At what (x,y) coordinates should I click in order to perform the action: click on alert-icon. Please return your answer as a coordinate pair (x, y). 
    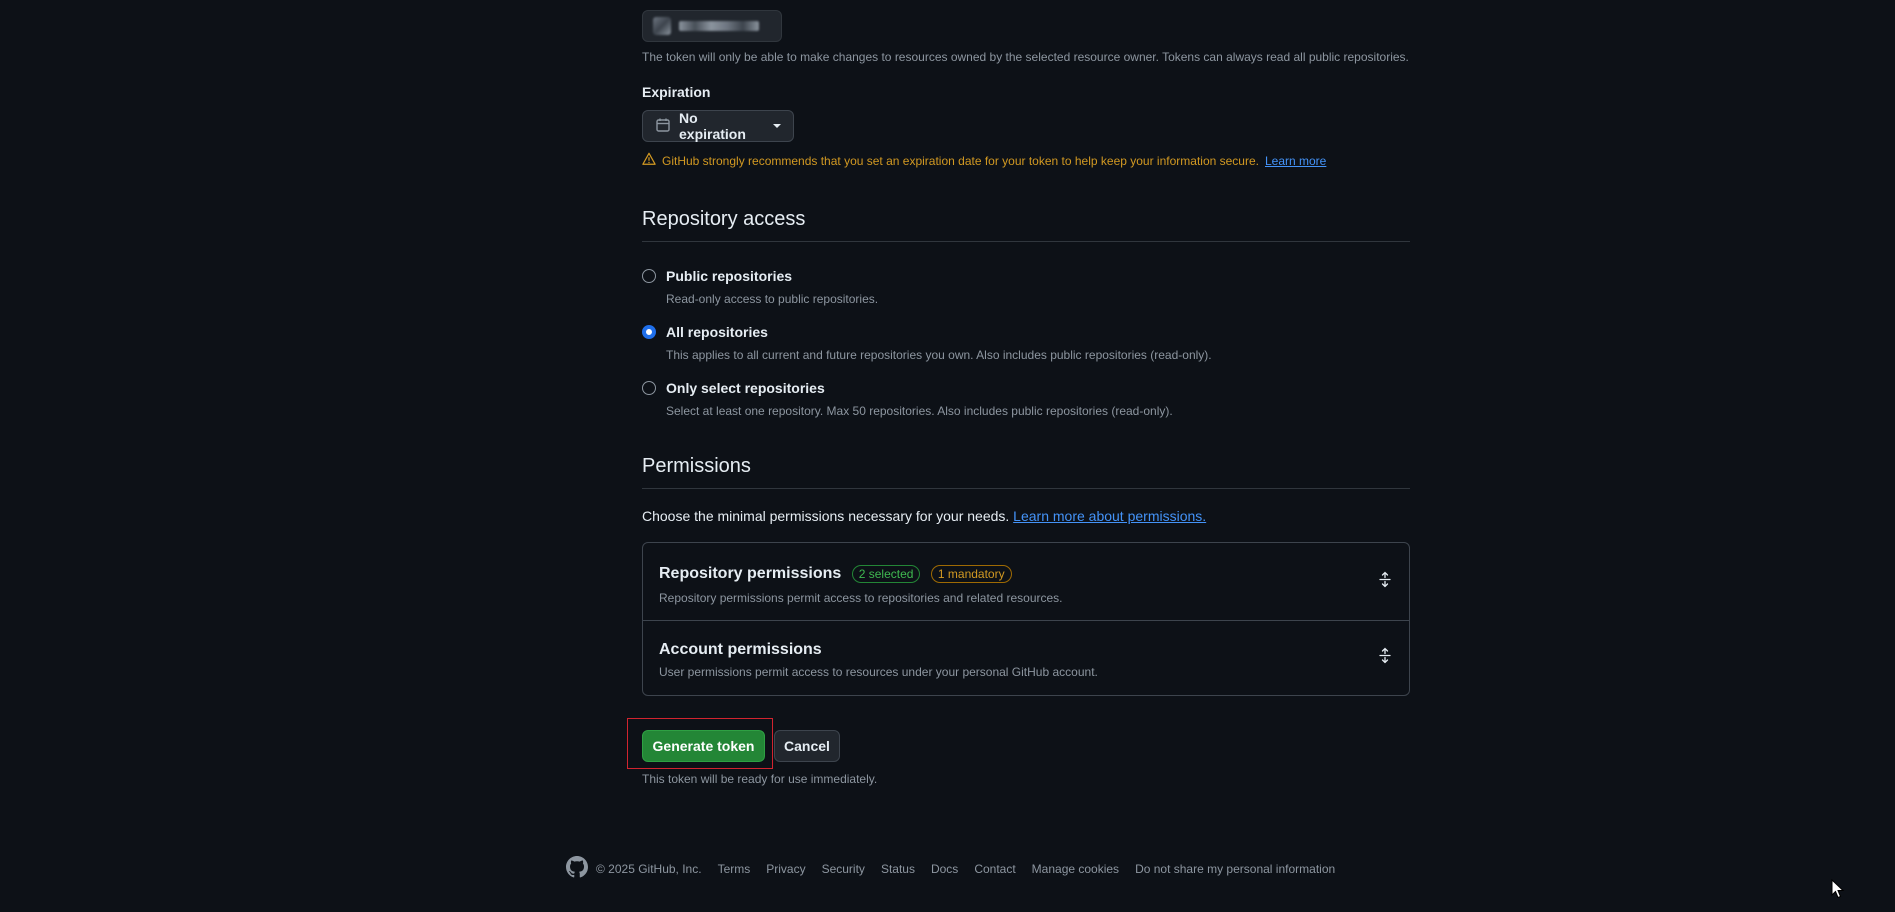
    Looking at the image, I should click on (649, 160).